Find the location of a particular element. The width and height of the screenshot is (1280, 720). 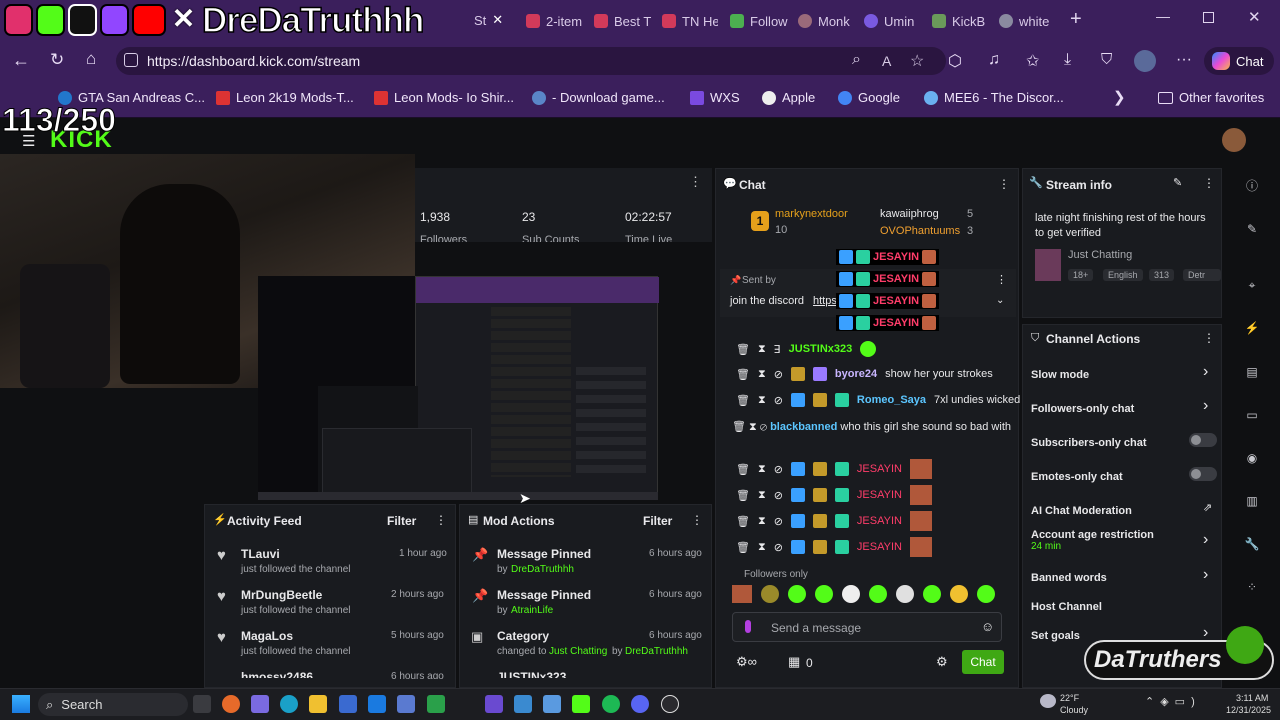

chat-username: JUSTINx323 is located at coordinates (821, 349).